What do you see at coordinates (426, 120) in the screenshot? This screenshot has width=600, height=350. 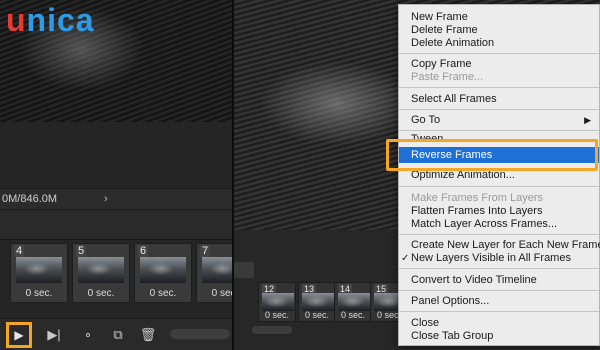 I see `go-to-label: Go To` at bounding box center [426, 120].